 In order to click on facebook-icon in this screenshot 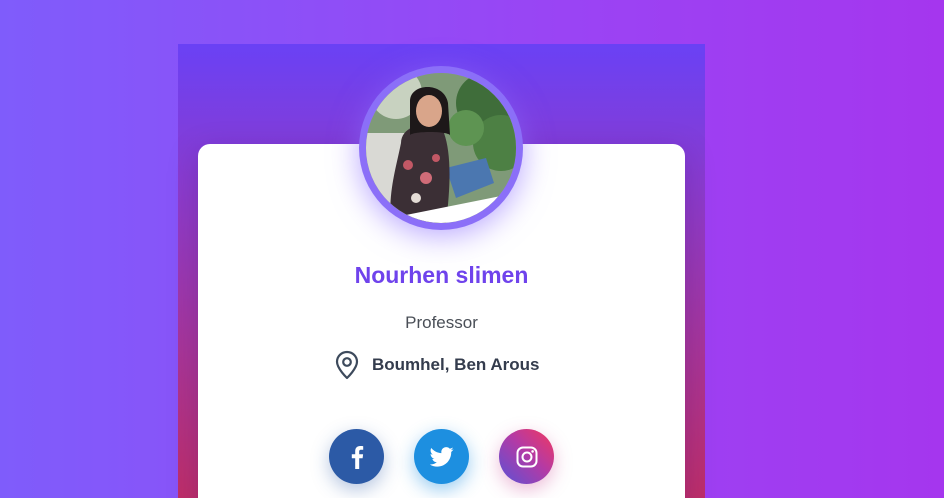, I will do `click(357, 457)`.